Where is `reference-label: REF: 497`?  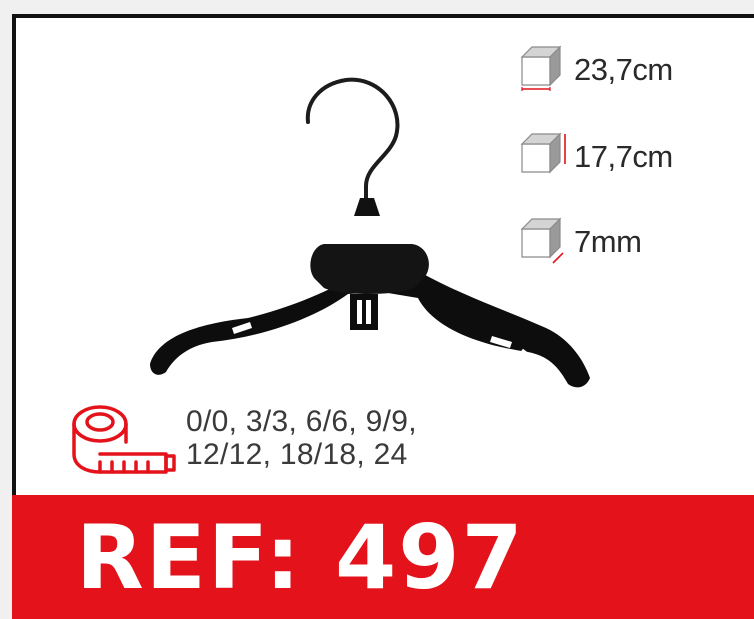
reference-label: REF: 497 is located at coordinates (300, 557).